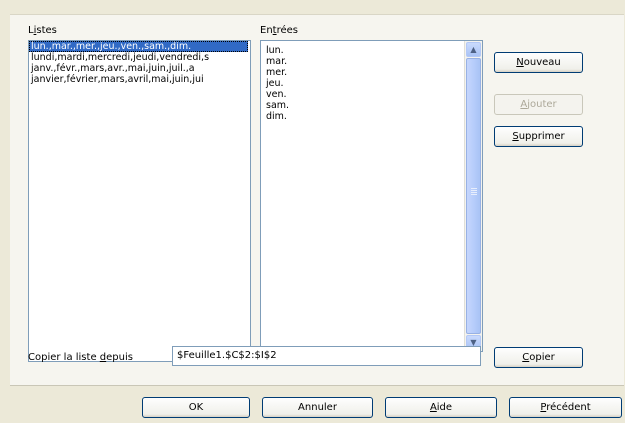 This screenshot has height=423, width=625. I want to click on entry-line: dim., so click(276, 116).